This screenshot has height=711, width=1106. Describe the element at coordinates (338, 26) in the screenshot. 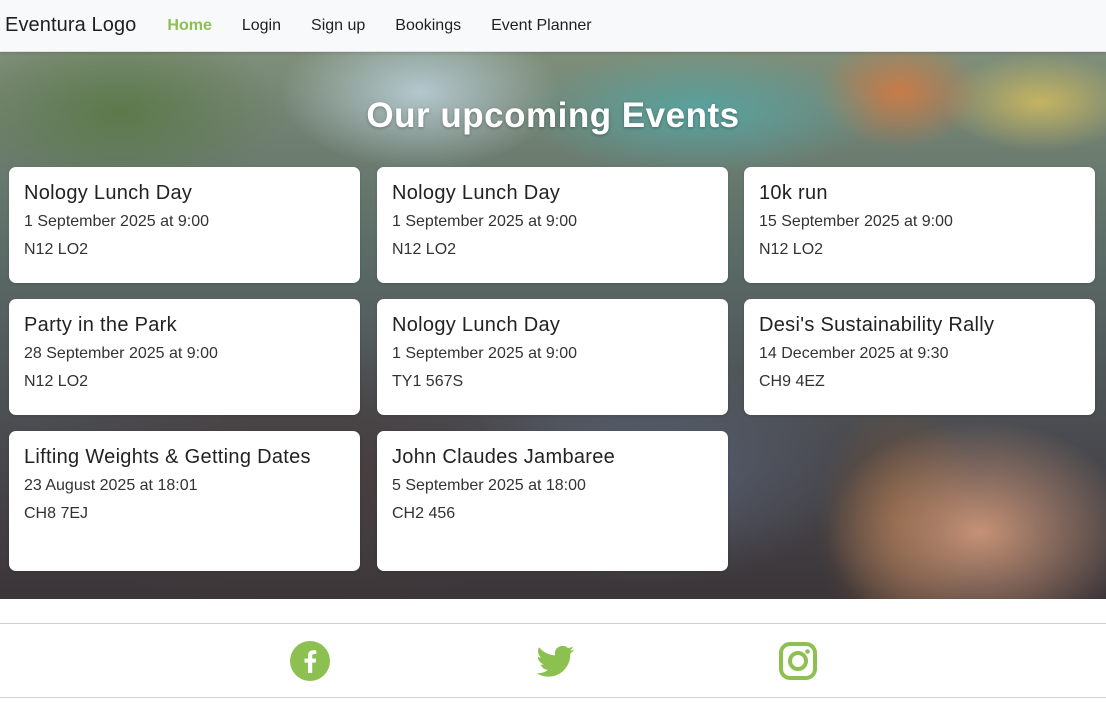

I see `nav-link-signup: Sign up` at that location.